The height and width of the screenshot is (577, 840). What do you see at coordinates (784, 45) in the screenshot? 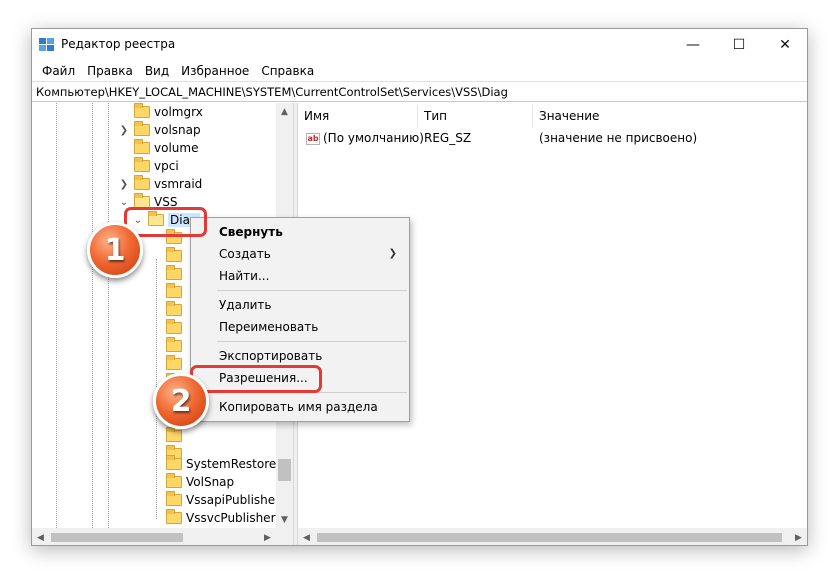
I see `close-button: ✕` at bounding box center [784, 45].